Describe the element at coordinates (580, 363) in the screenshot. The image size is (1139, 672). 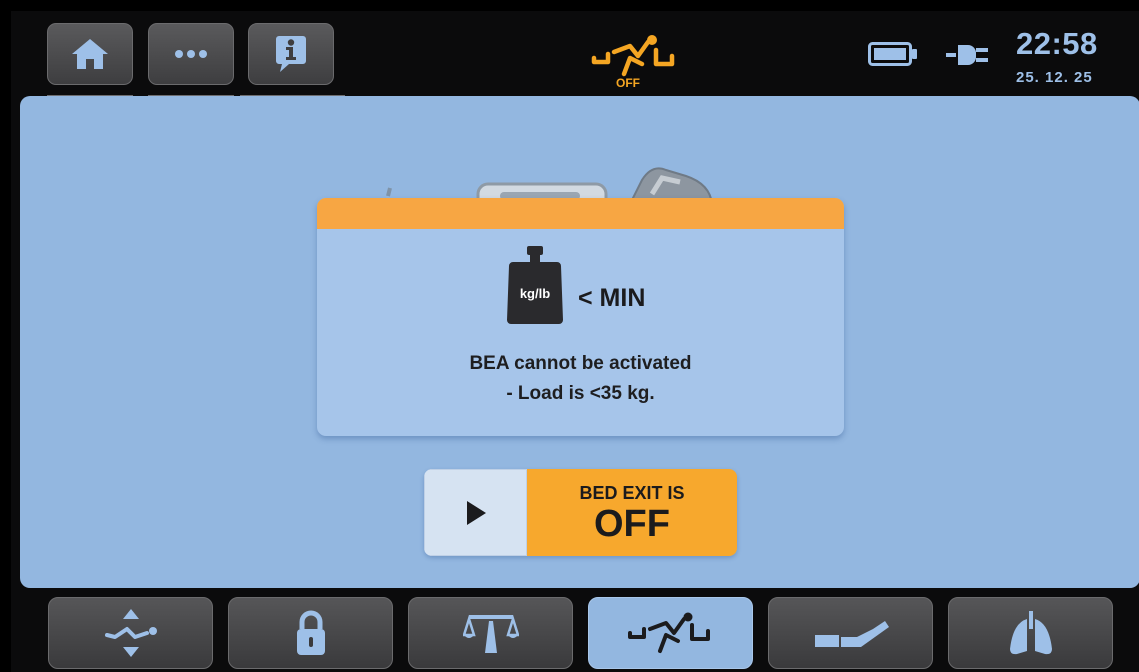
I see `dialog-message-line1: BEA cannot be activated` at that location.